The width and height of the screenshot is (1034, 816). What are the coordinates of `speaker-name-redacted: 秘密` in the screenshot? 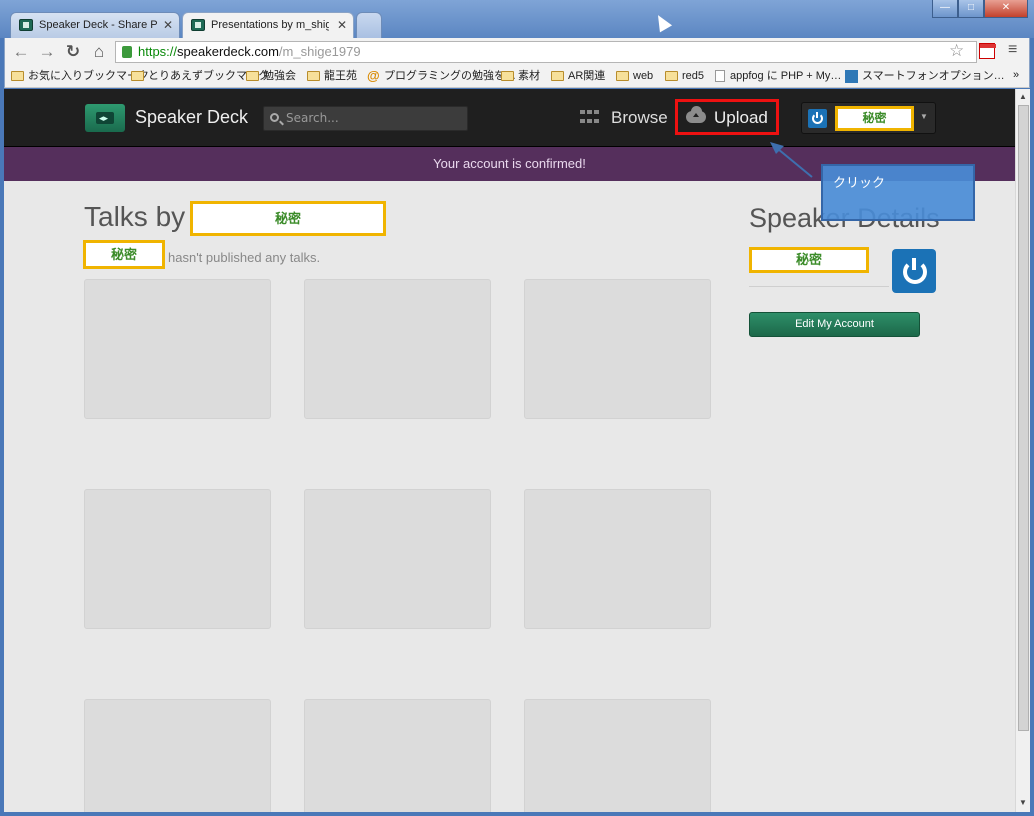 It's located at (809, 260).